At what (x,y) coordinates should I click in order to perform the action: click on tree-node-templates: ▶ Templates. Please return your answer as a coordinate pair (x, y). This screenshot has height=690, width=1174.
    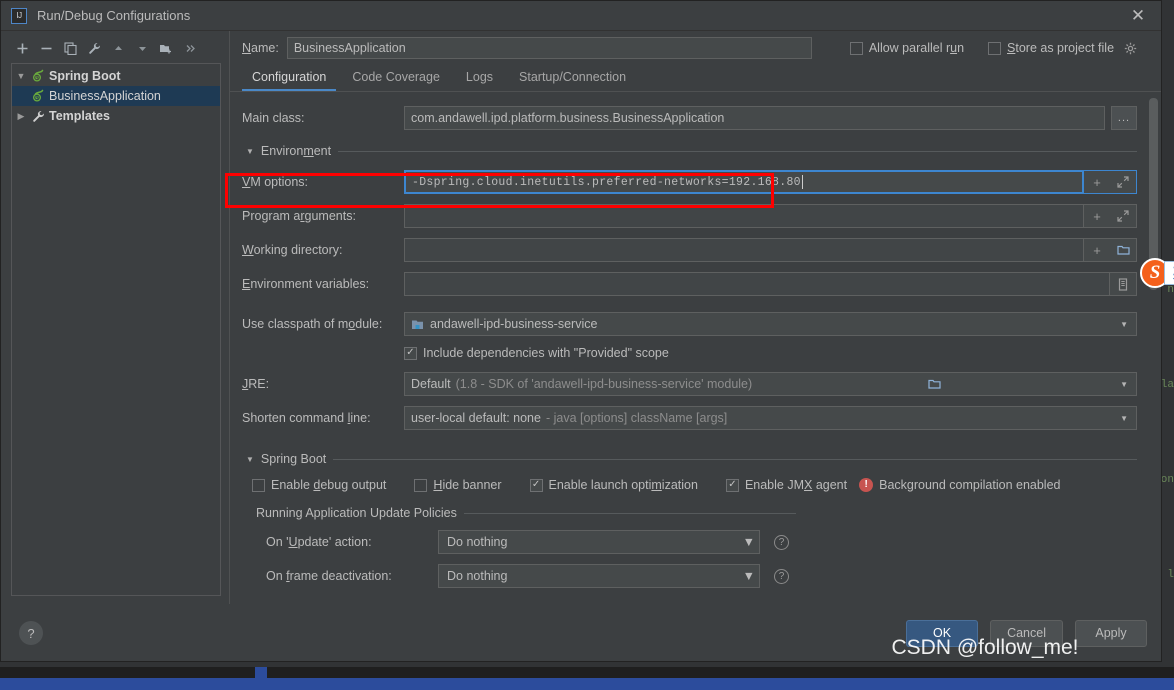
    Looking at the image, I should click on (116, 116).